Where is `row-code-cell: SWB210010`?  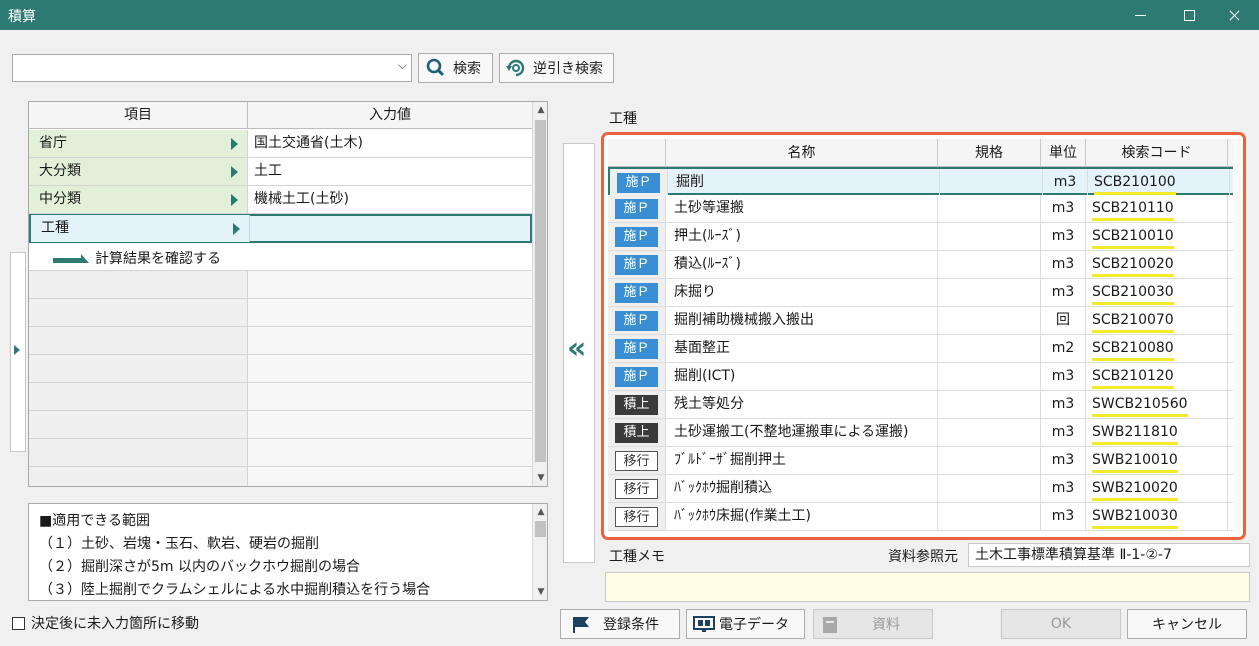 row-code-cell: SWB210010 is located at coordinates (1157, 460).